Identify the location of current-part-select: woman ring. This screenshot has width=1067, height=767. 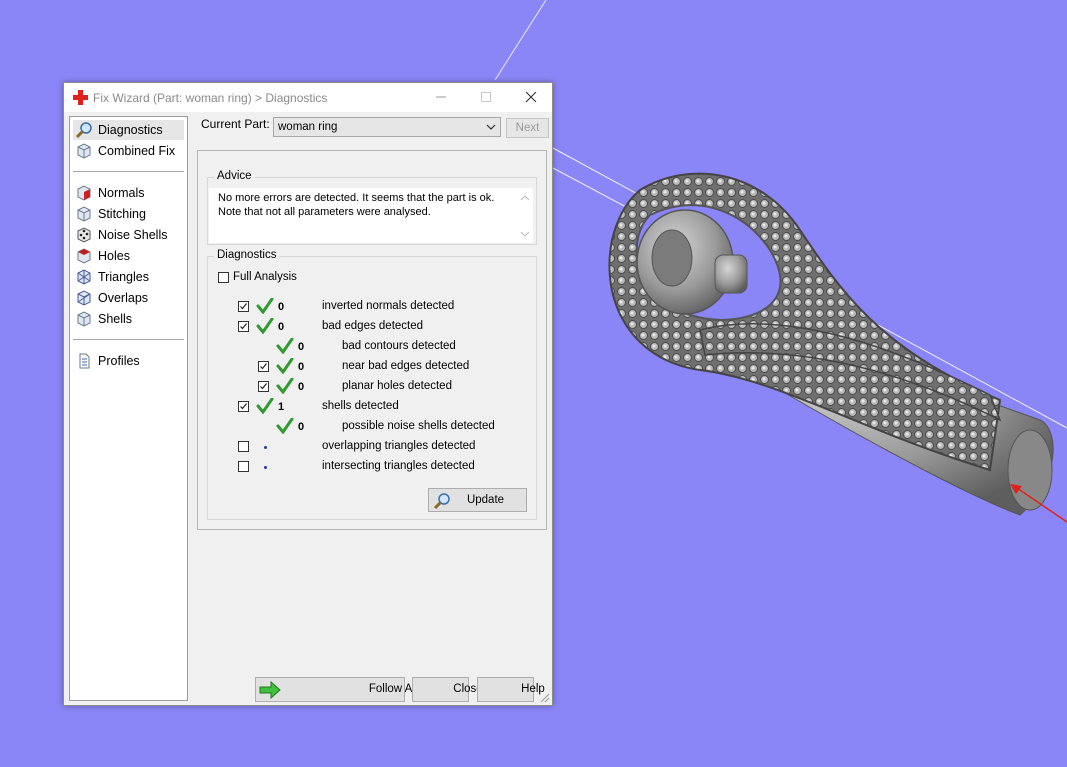
(387, 127).